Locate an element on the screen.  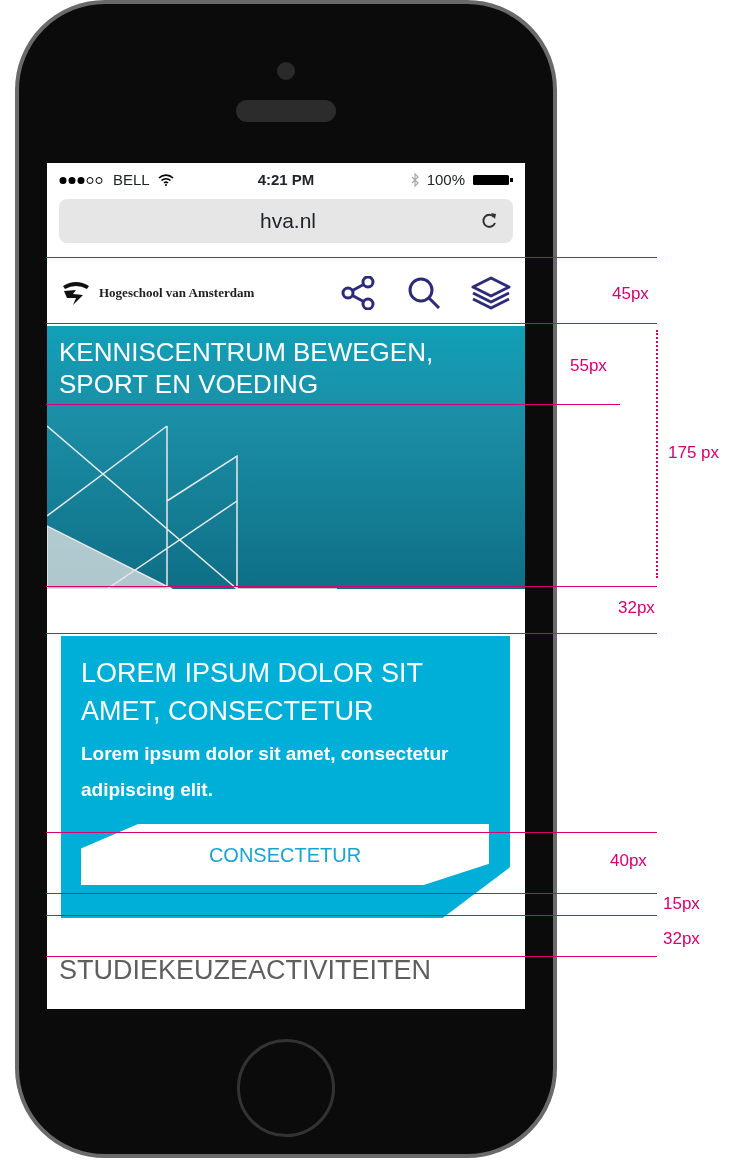
search-icon is located at coordinates (424, 293).